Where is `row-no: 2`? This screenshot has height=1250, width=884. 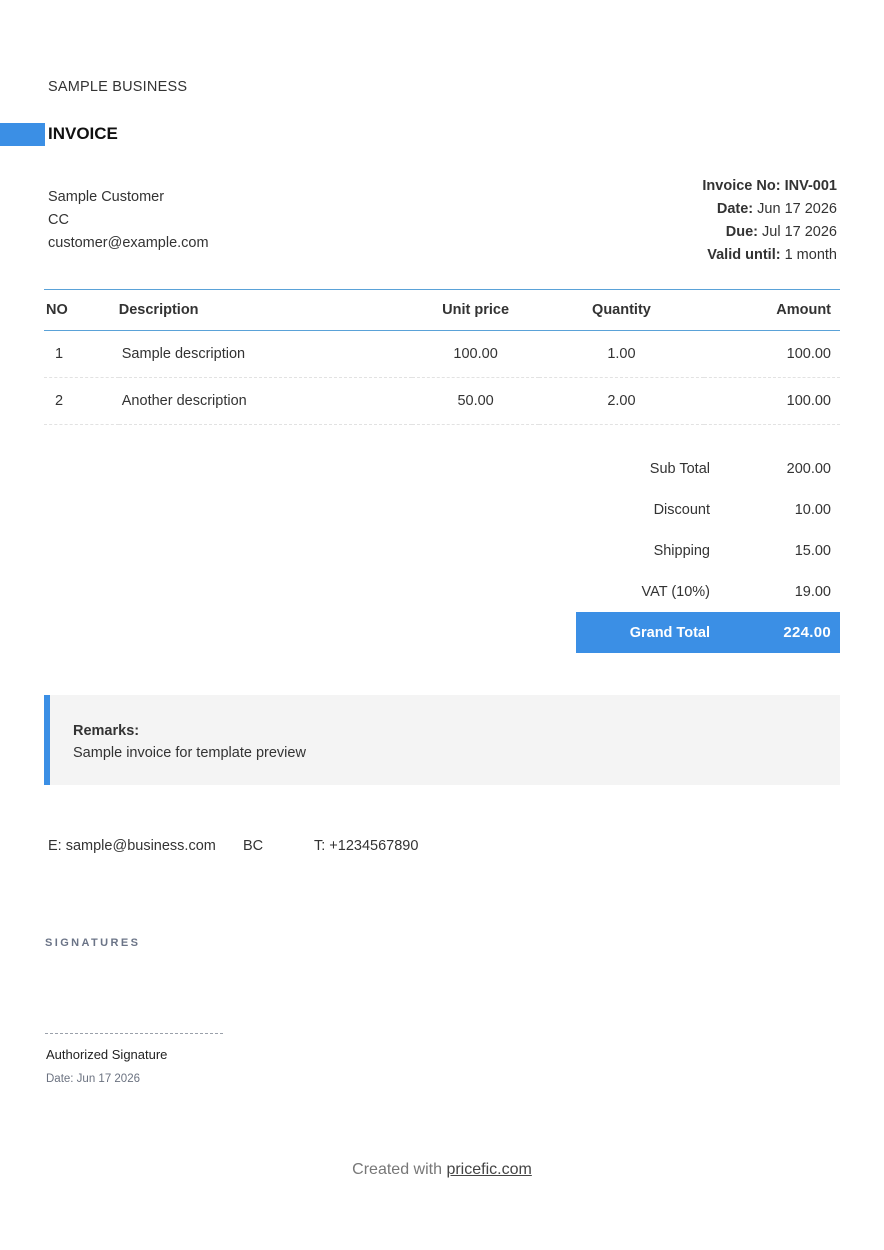 row-no: 2 is located at coordinates (81, 401).